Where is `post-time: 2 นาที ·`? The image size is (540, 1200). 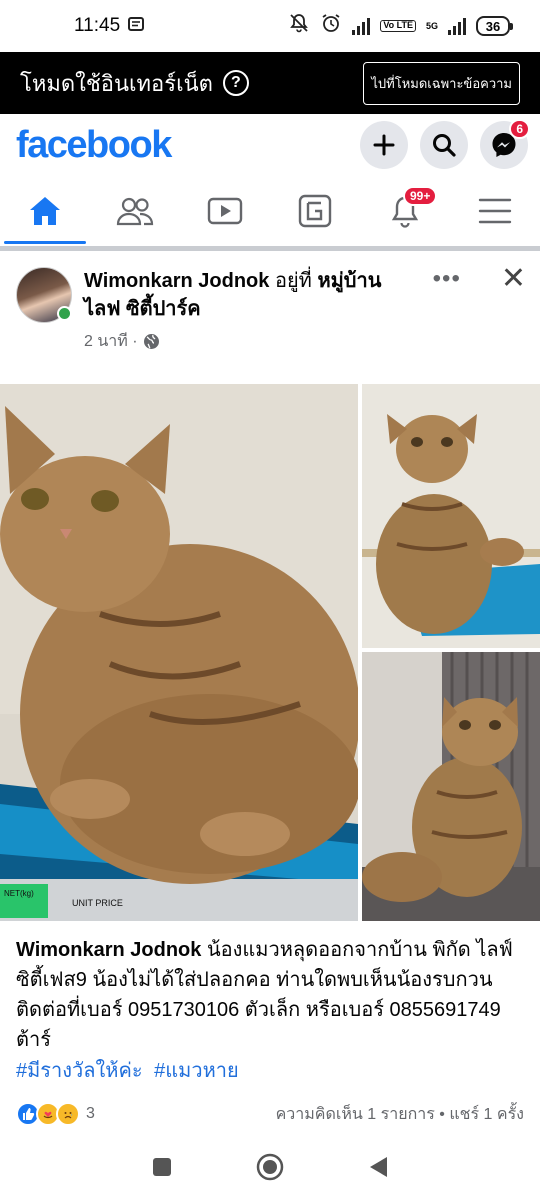 post-time: 2 นาที · is located at coordinates (254, 341).